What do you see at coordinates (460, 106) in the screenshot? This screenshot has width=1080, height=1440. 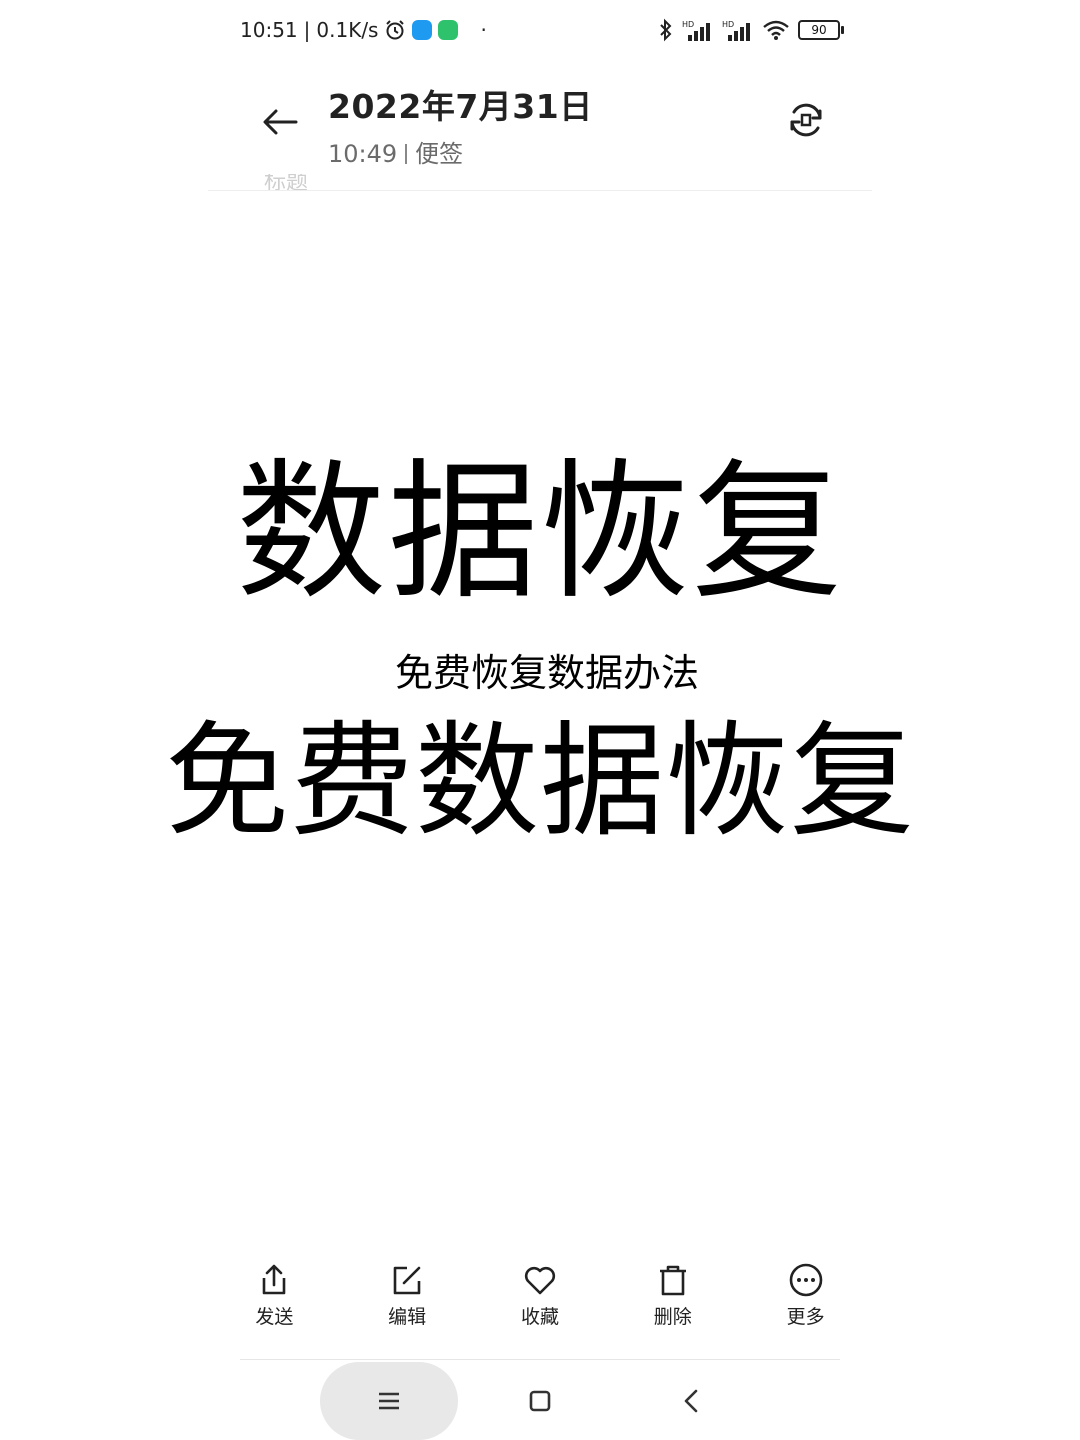 I see `note-date: 2022年7月31日` at bounding box center [460, 106].